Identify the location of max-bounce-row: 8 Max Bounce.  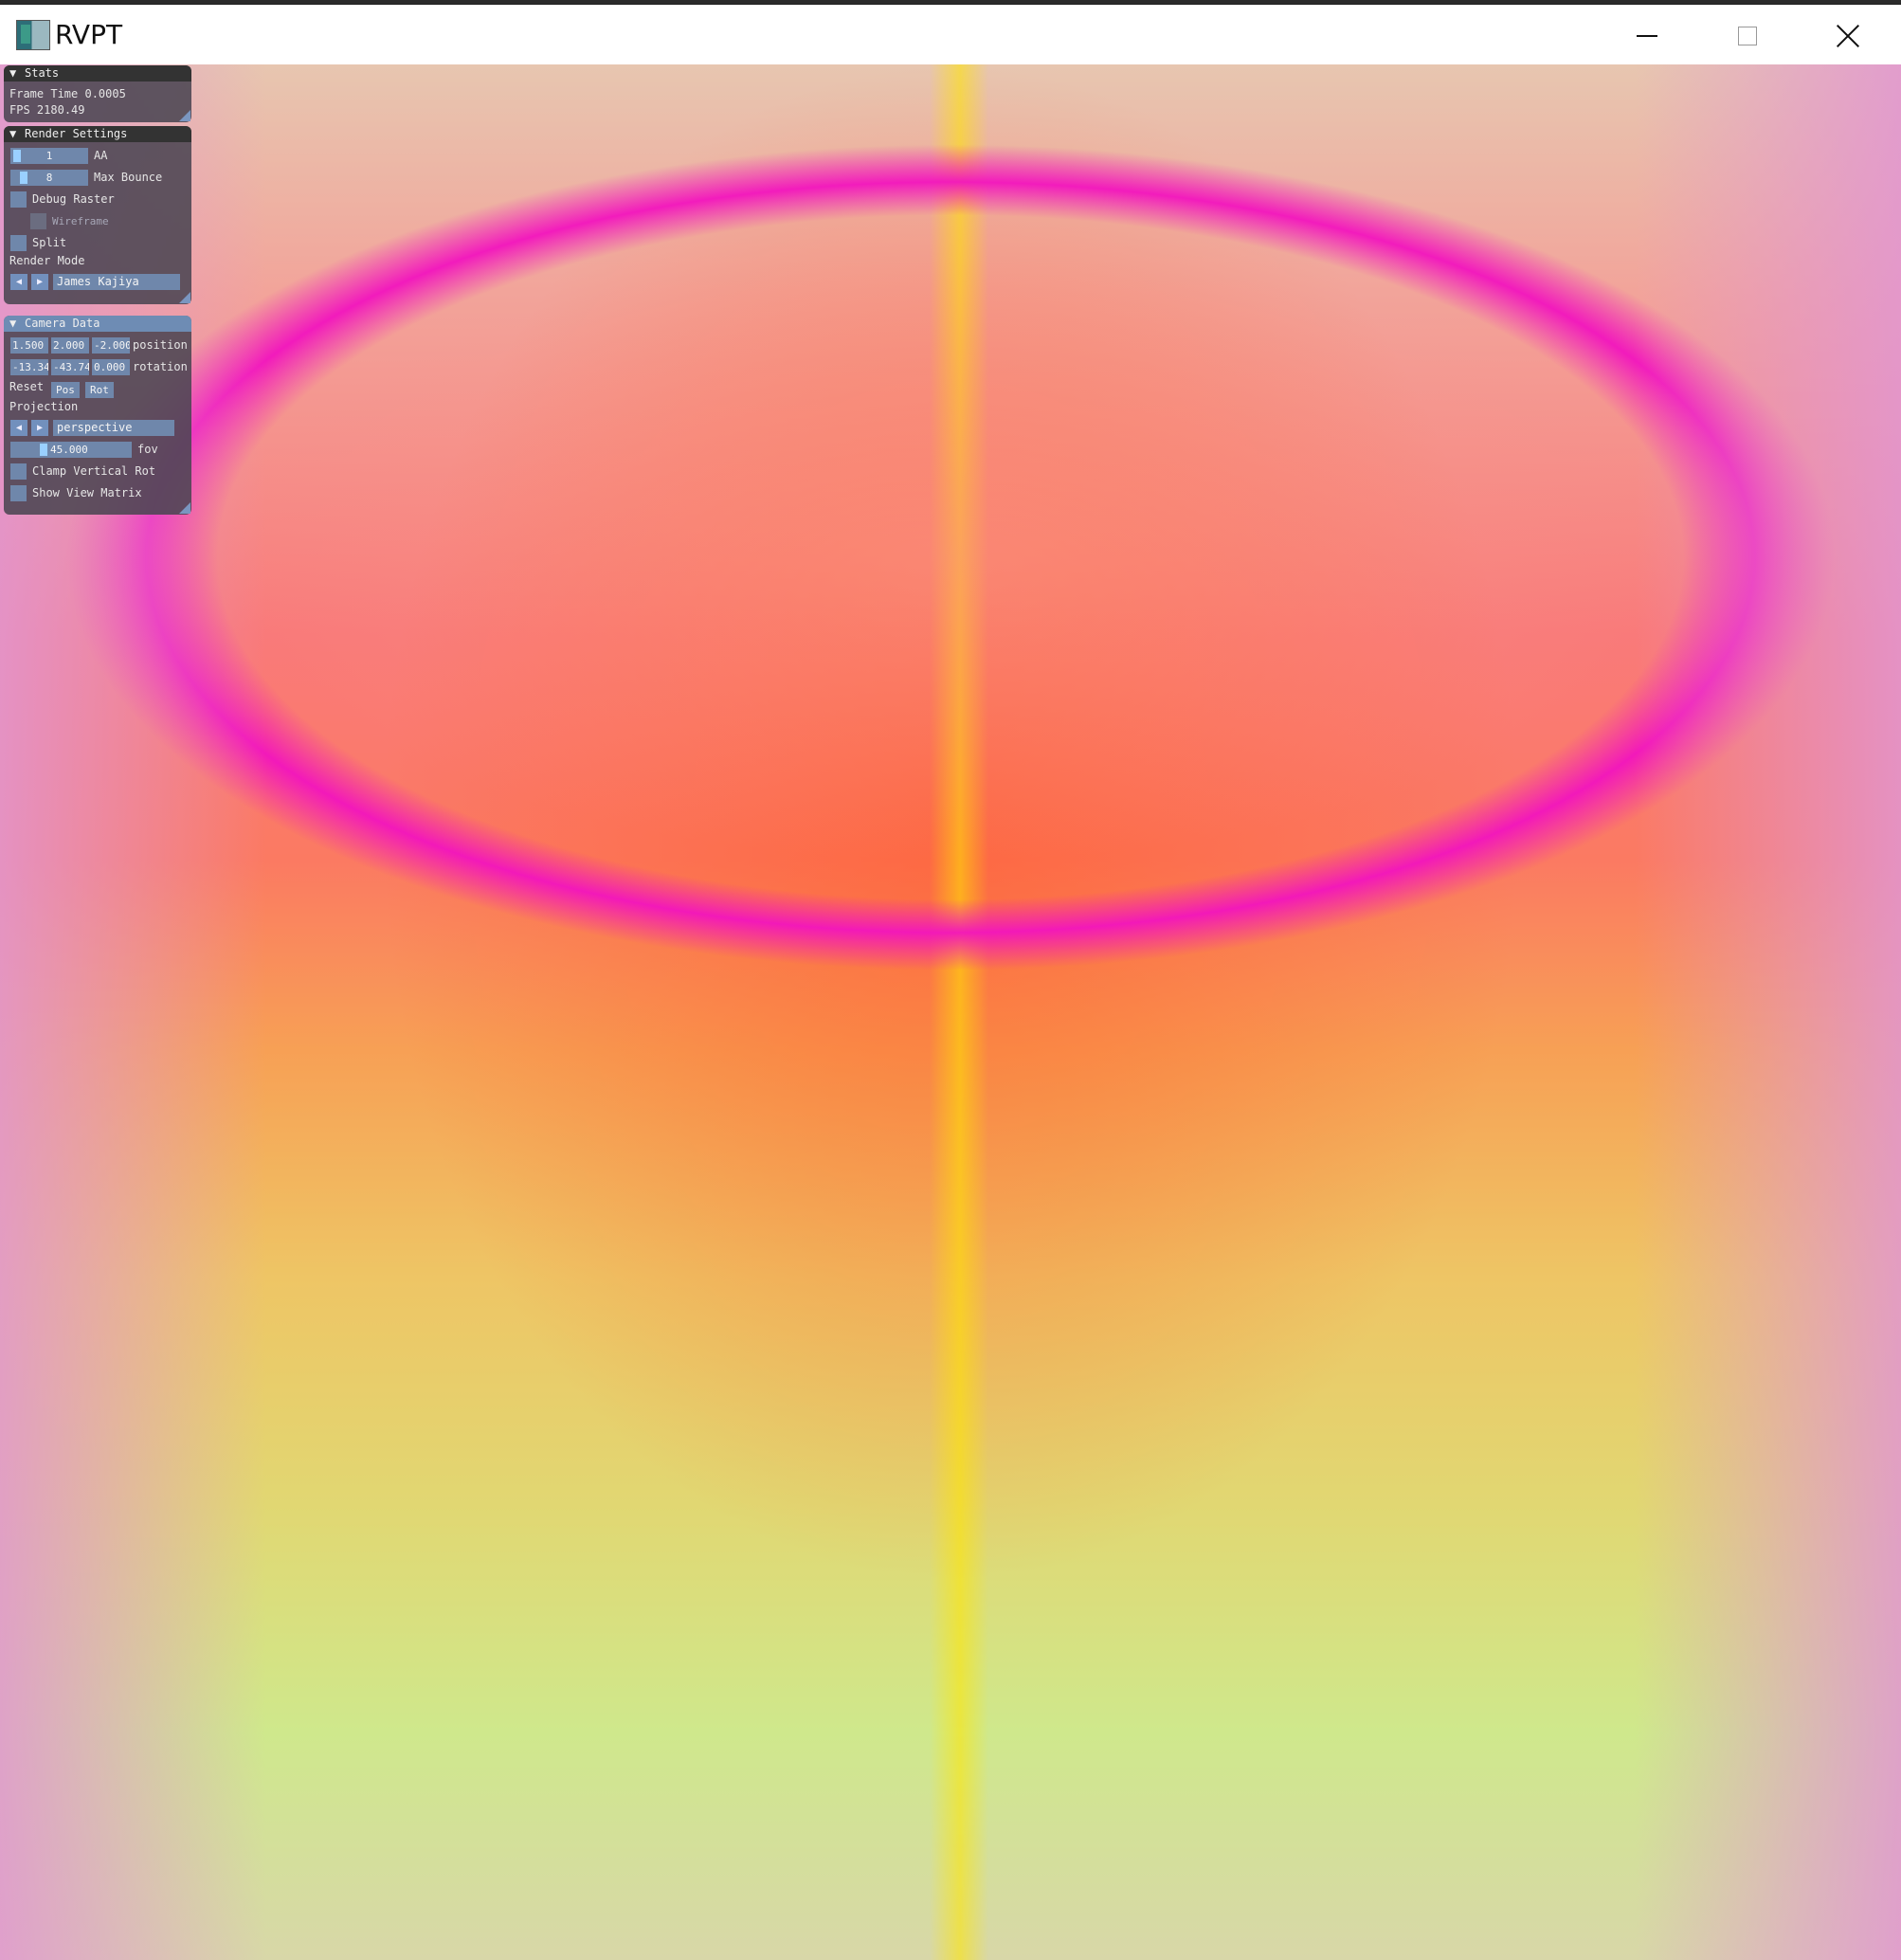
(97, 178).